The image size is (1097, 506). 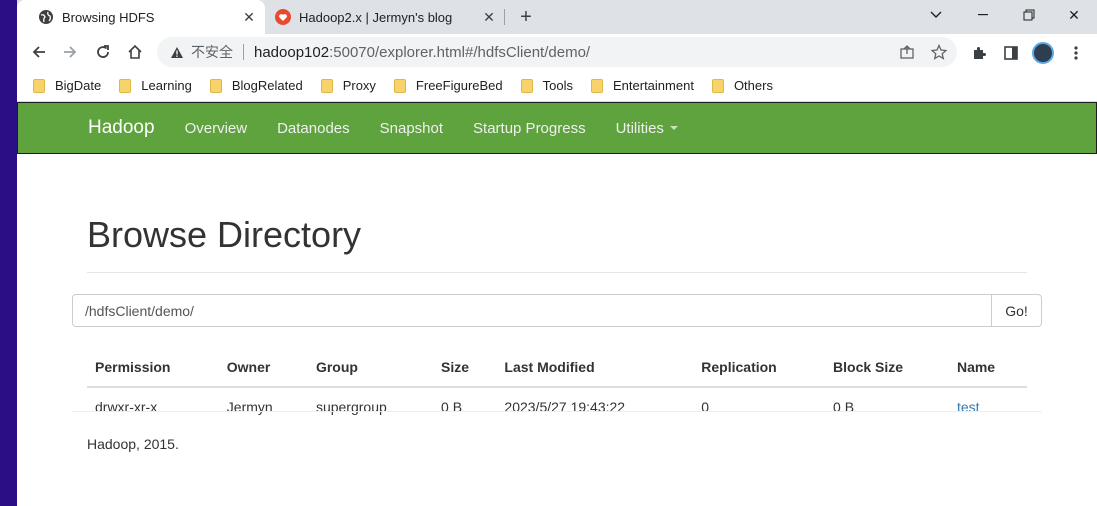 What do you see at coordinates (351, 407) in the screenshot?
I see `cell-group: supergroup` at bounding box center [351, 407].